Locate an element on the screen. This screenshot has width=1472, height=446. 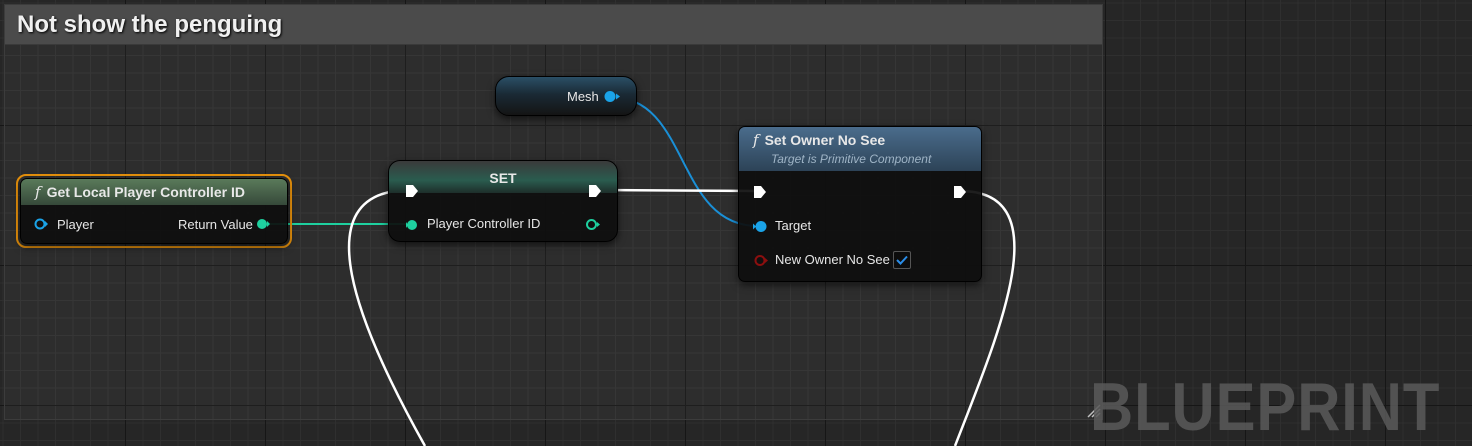
checkmark-icon is located at coordinates (902, 260).